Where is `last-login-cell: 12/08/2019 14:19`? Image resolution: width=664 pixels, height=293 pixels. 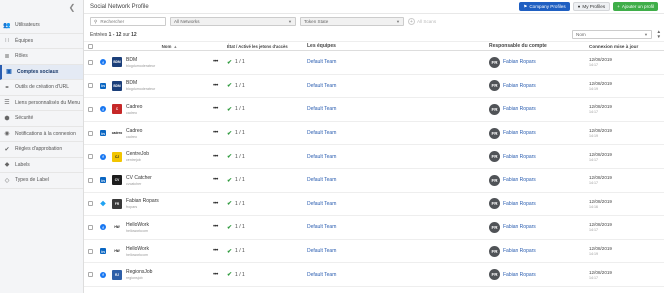
last-login-cell: 12/08/2019 14:19 is located at coordinates (619, 133).